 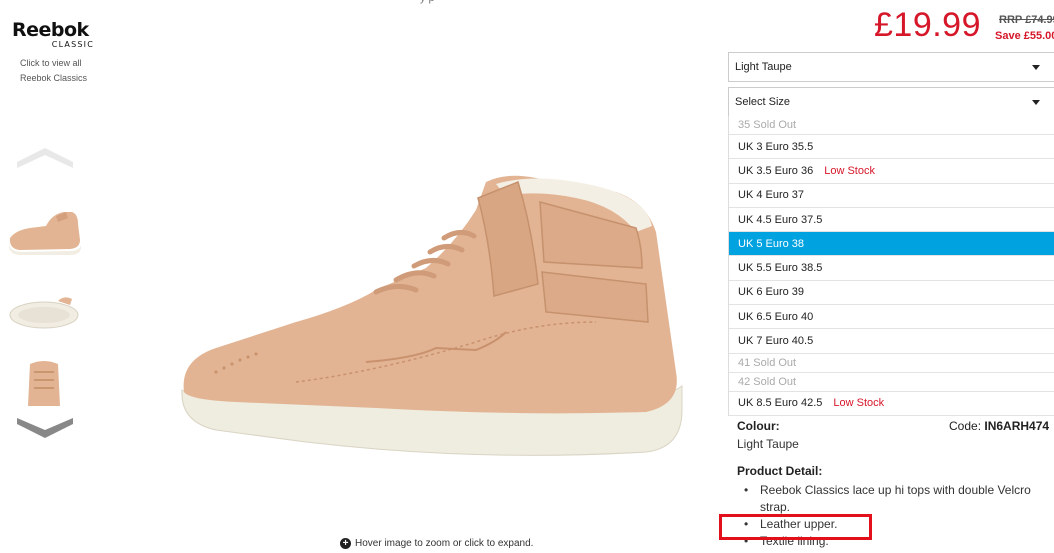 What do you see at coordinates (44, 232) in the screenshot?
I see `thumbnail-side-view` at bounding box center [44, 232].